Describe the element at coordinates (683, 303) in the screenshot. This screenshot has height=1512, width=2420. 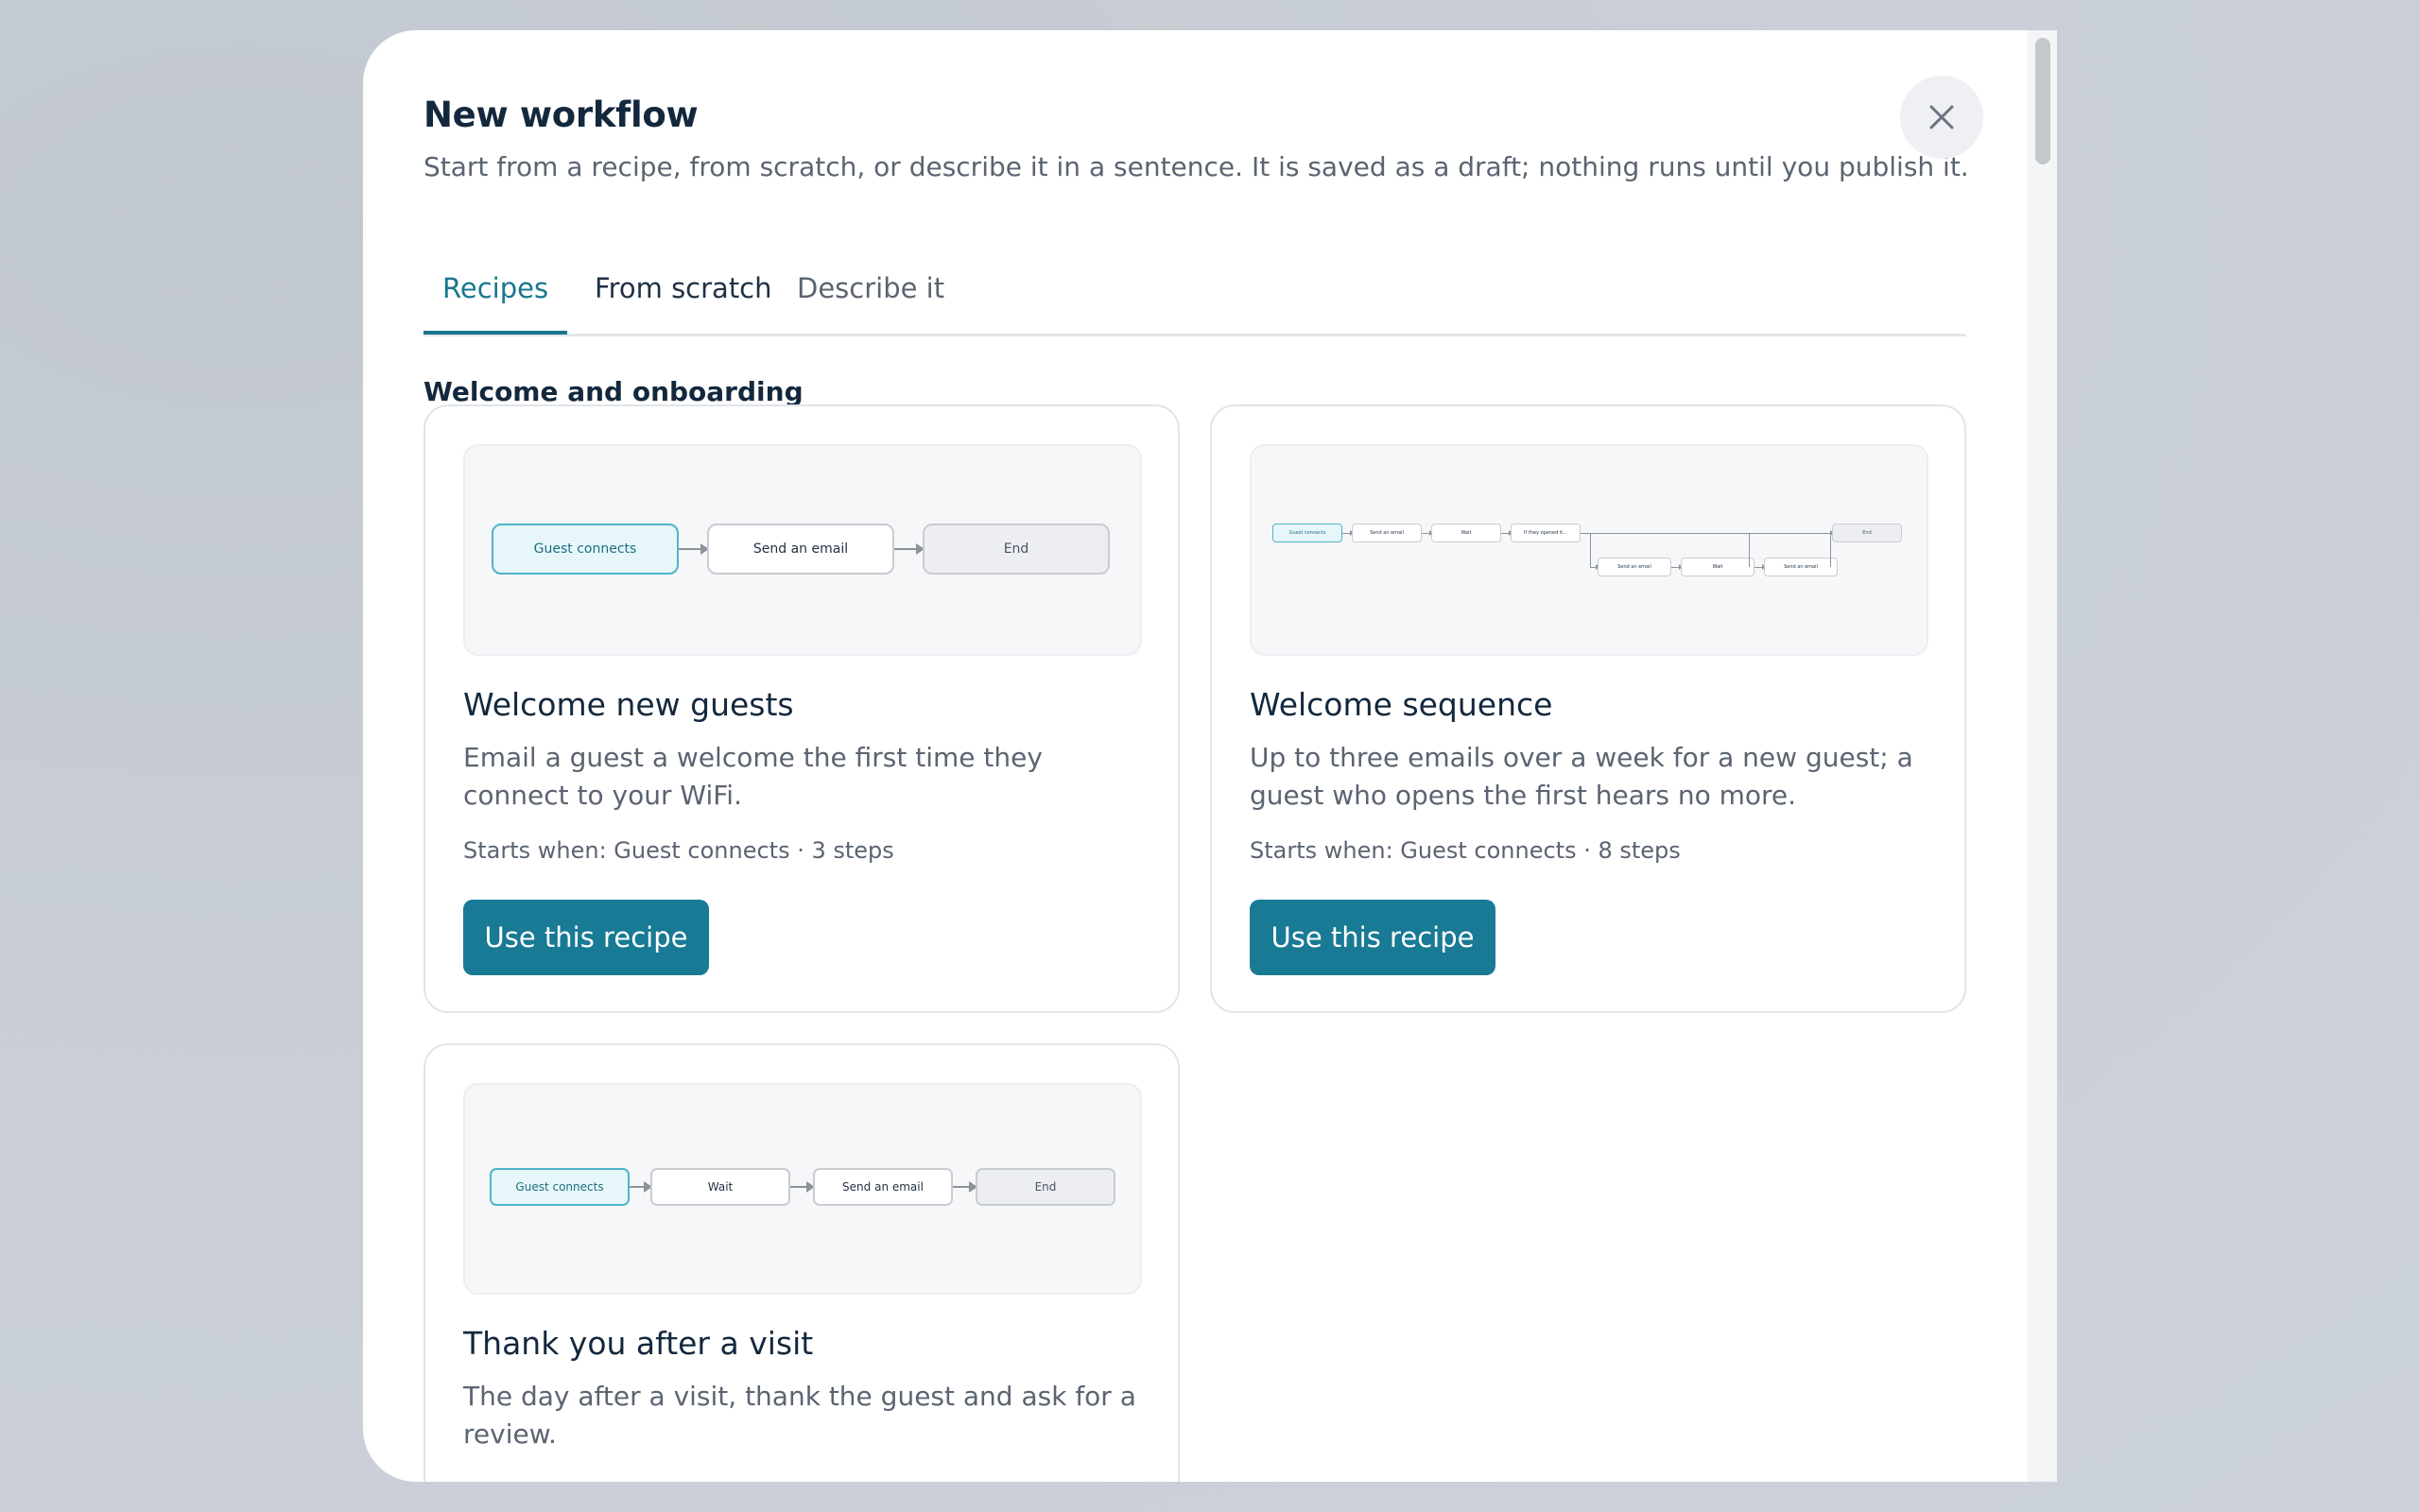
I see `tab-from-scratch: From scratch` at that location.